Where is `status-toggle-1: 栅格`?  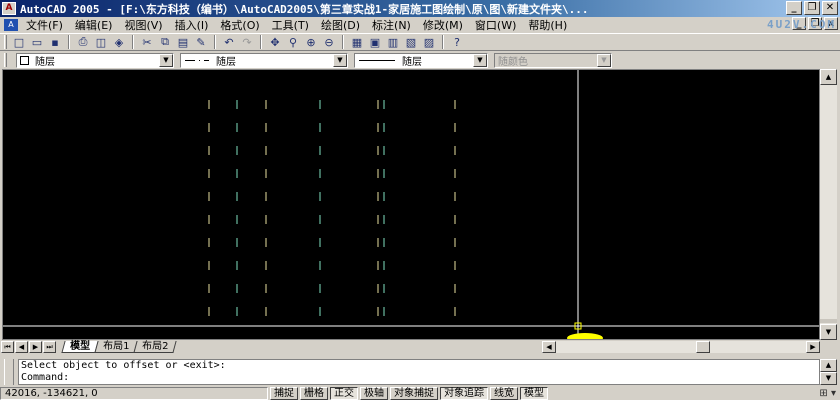
status-toggle-1: 栅格 is located at coordinates (314, 393).